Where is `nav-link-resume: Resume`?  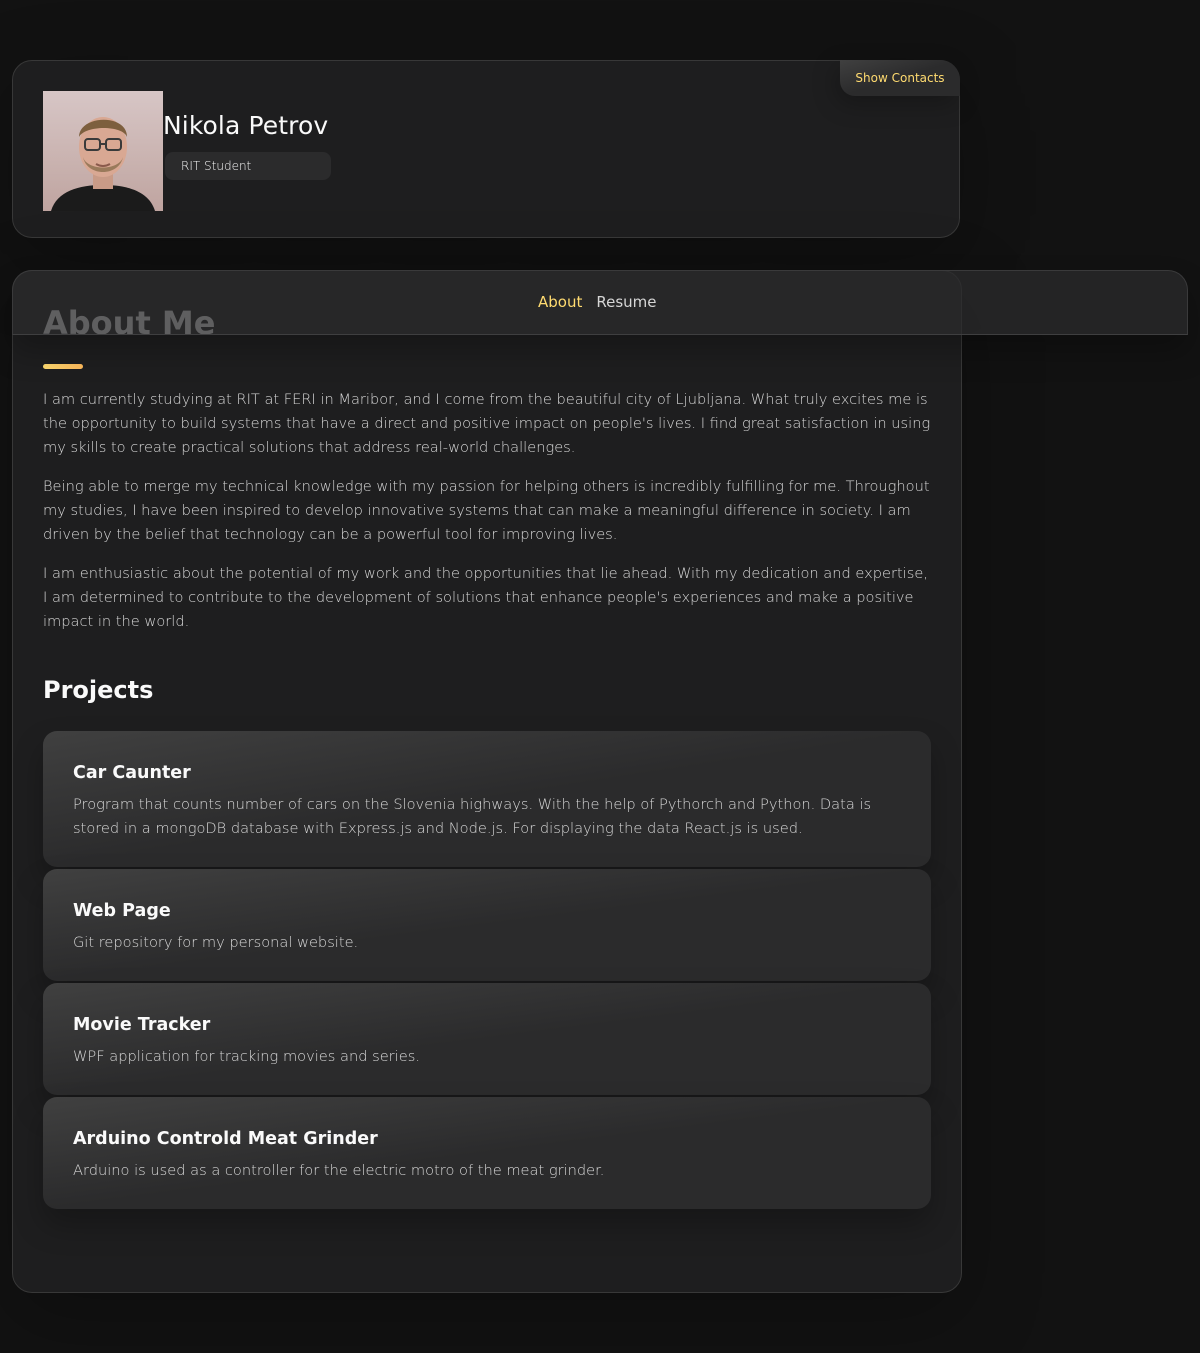
nav-link-resume: Resume is located at coordinates (626, 302).